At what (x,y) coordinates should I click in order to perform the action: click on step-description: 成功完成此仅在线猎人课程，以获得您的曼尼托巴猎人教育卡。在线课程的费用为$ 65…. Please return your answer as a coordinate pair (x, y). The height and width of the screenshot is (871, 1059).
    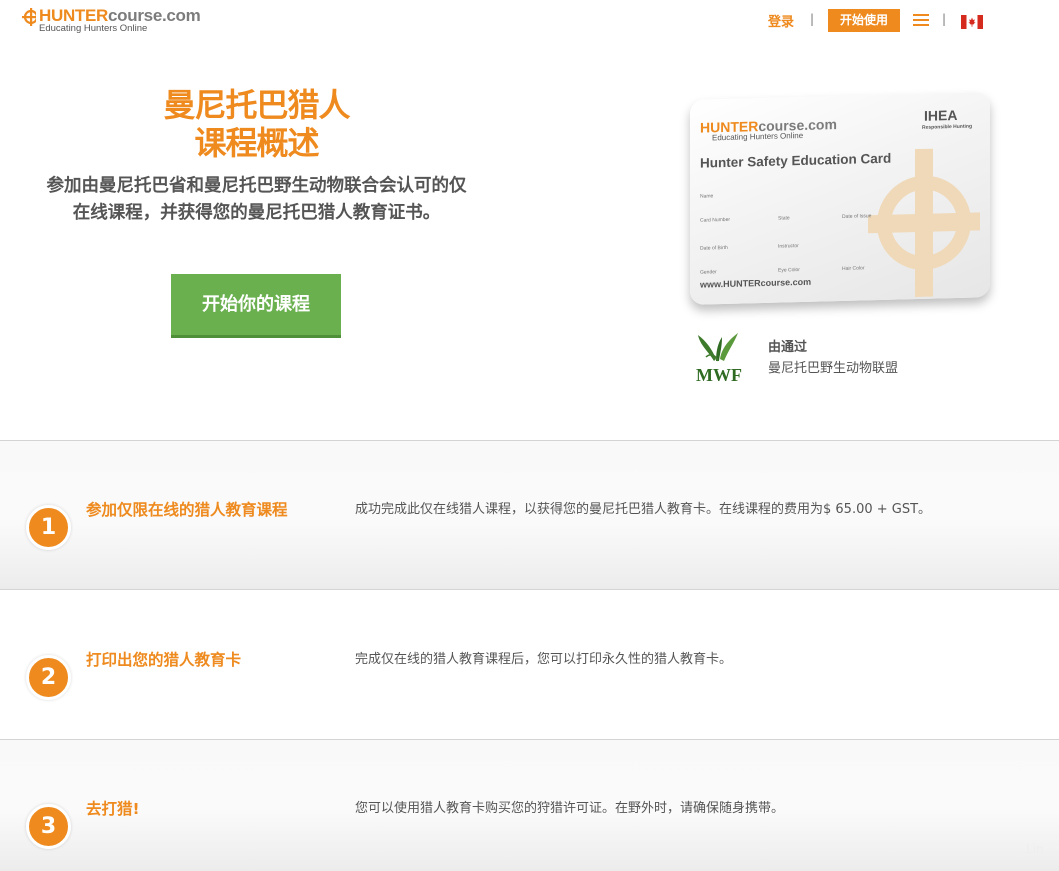
    Looking at the image, I should click on (643, 509).